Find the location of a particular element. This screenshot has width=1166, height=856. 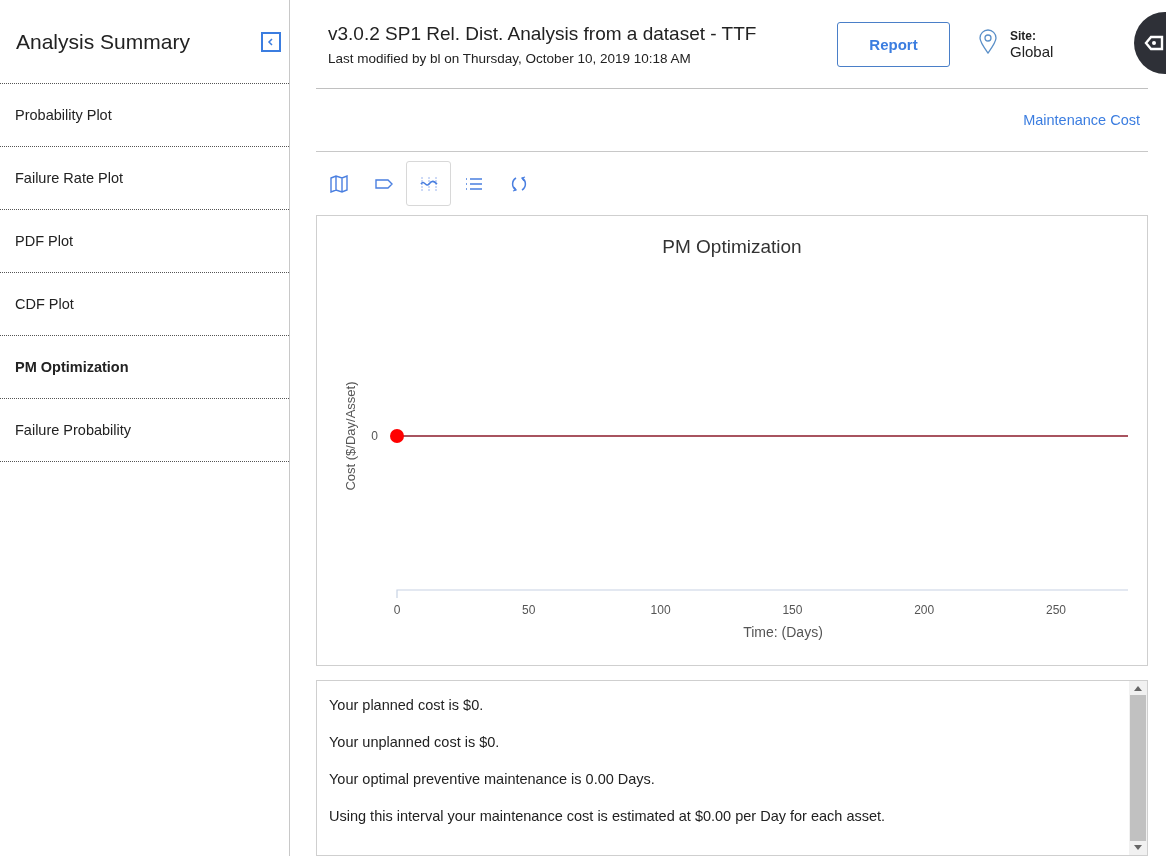

summary-text: Your unplanned cost is $0. is located at coordinates (415, 742).